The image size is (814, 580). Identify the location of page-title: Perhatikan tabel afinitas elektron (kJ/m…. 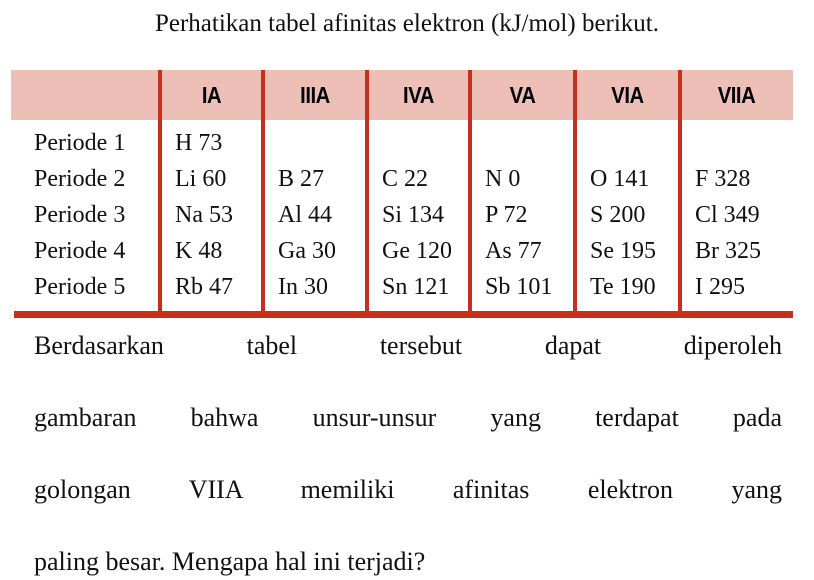
(407, 23).